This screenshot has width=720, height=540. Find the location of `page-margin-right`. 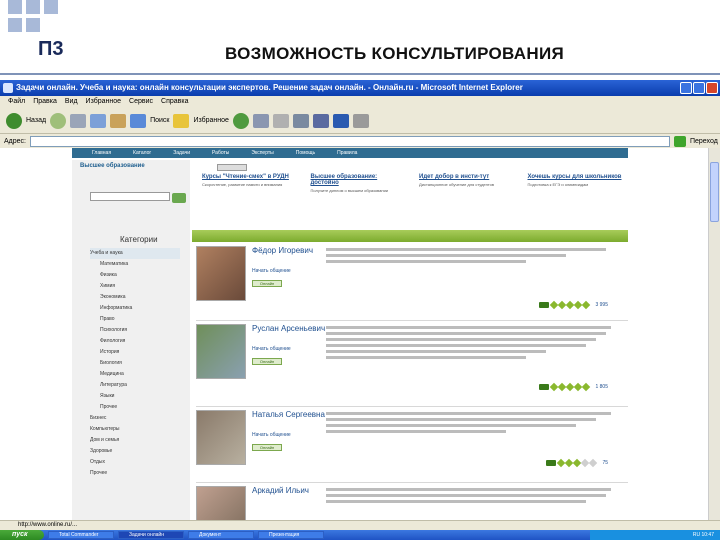

page-margin-right is located at coordinates (668, 334).